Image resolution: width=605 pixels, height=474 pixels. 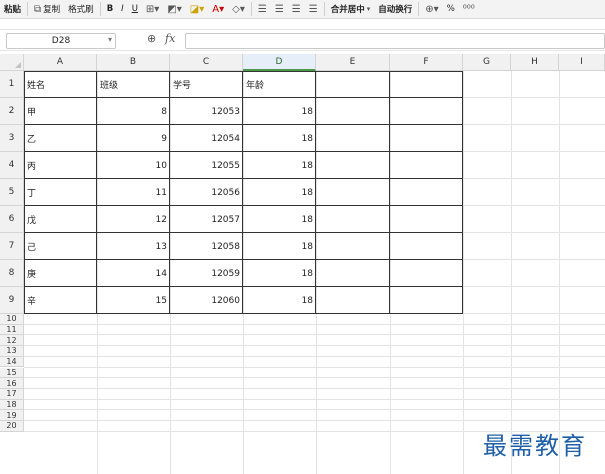 What do you see at coordinates (279, 62) in the screenshot?
I see `column-header-d: D` at bounding box center [279, 62].